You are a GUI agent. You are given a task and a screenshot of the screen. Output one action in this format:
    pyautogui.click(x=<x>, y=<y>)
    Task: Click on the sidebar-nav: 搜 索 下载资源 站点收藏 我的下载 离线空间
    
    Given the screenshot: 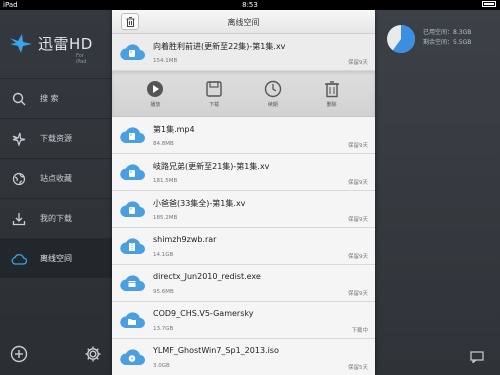 What is the action you would take?
    pyautogui.click(x=56, y=178)
    